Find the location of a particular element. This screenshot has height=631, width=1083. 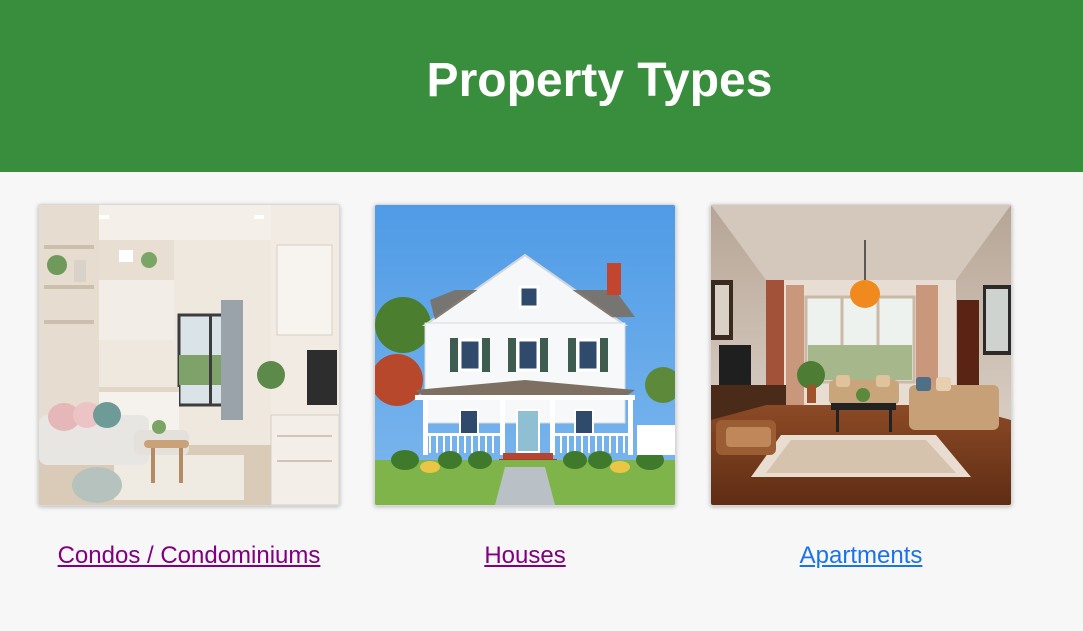

apartment-interior-image is located at coordinates (861, 355).